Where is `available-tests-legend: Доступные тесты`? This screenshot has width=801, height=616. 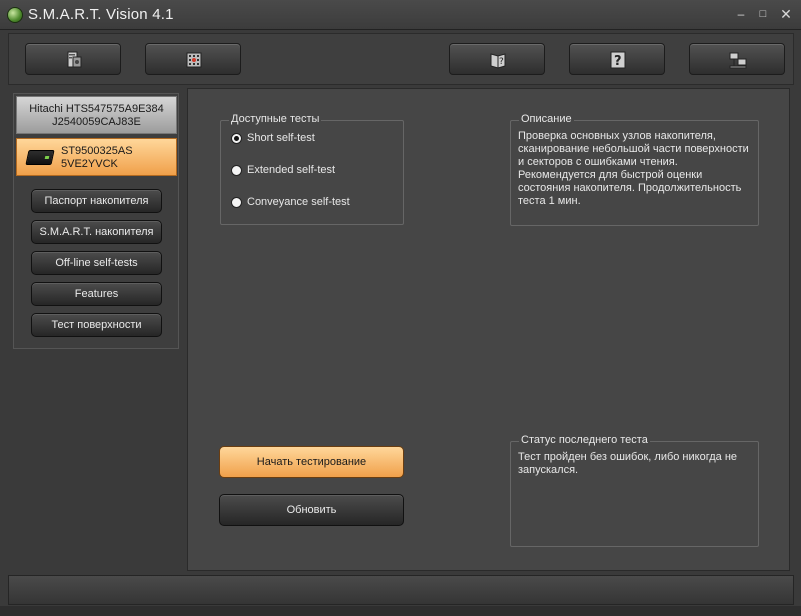
available-tests-legend: Доступные тесты is located at coordinates (275, 119).